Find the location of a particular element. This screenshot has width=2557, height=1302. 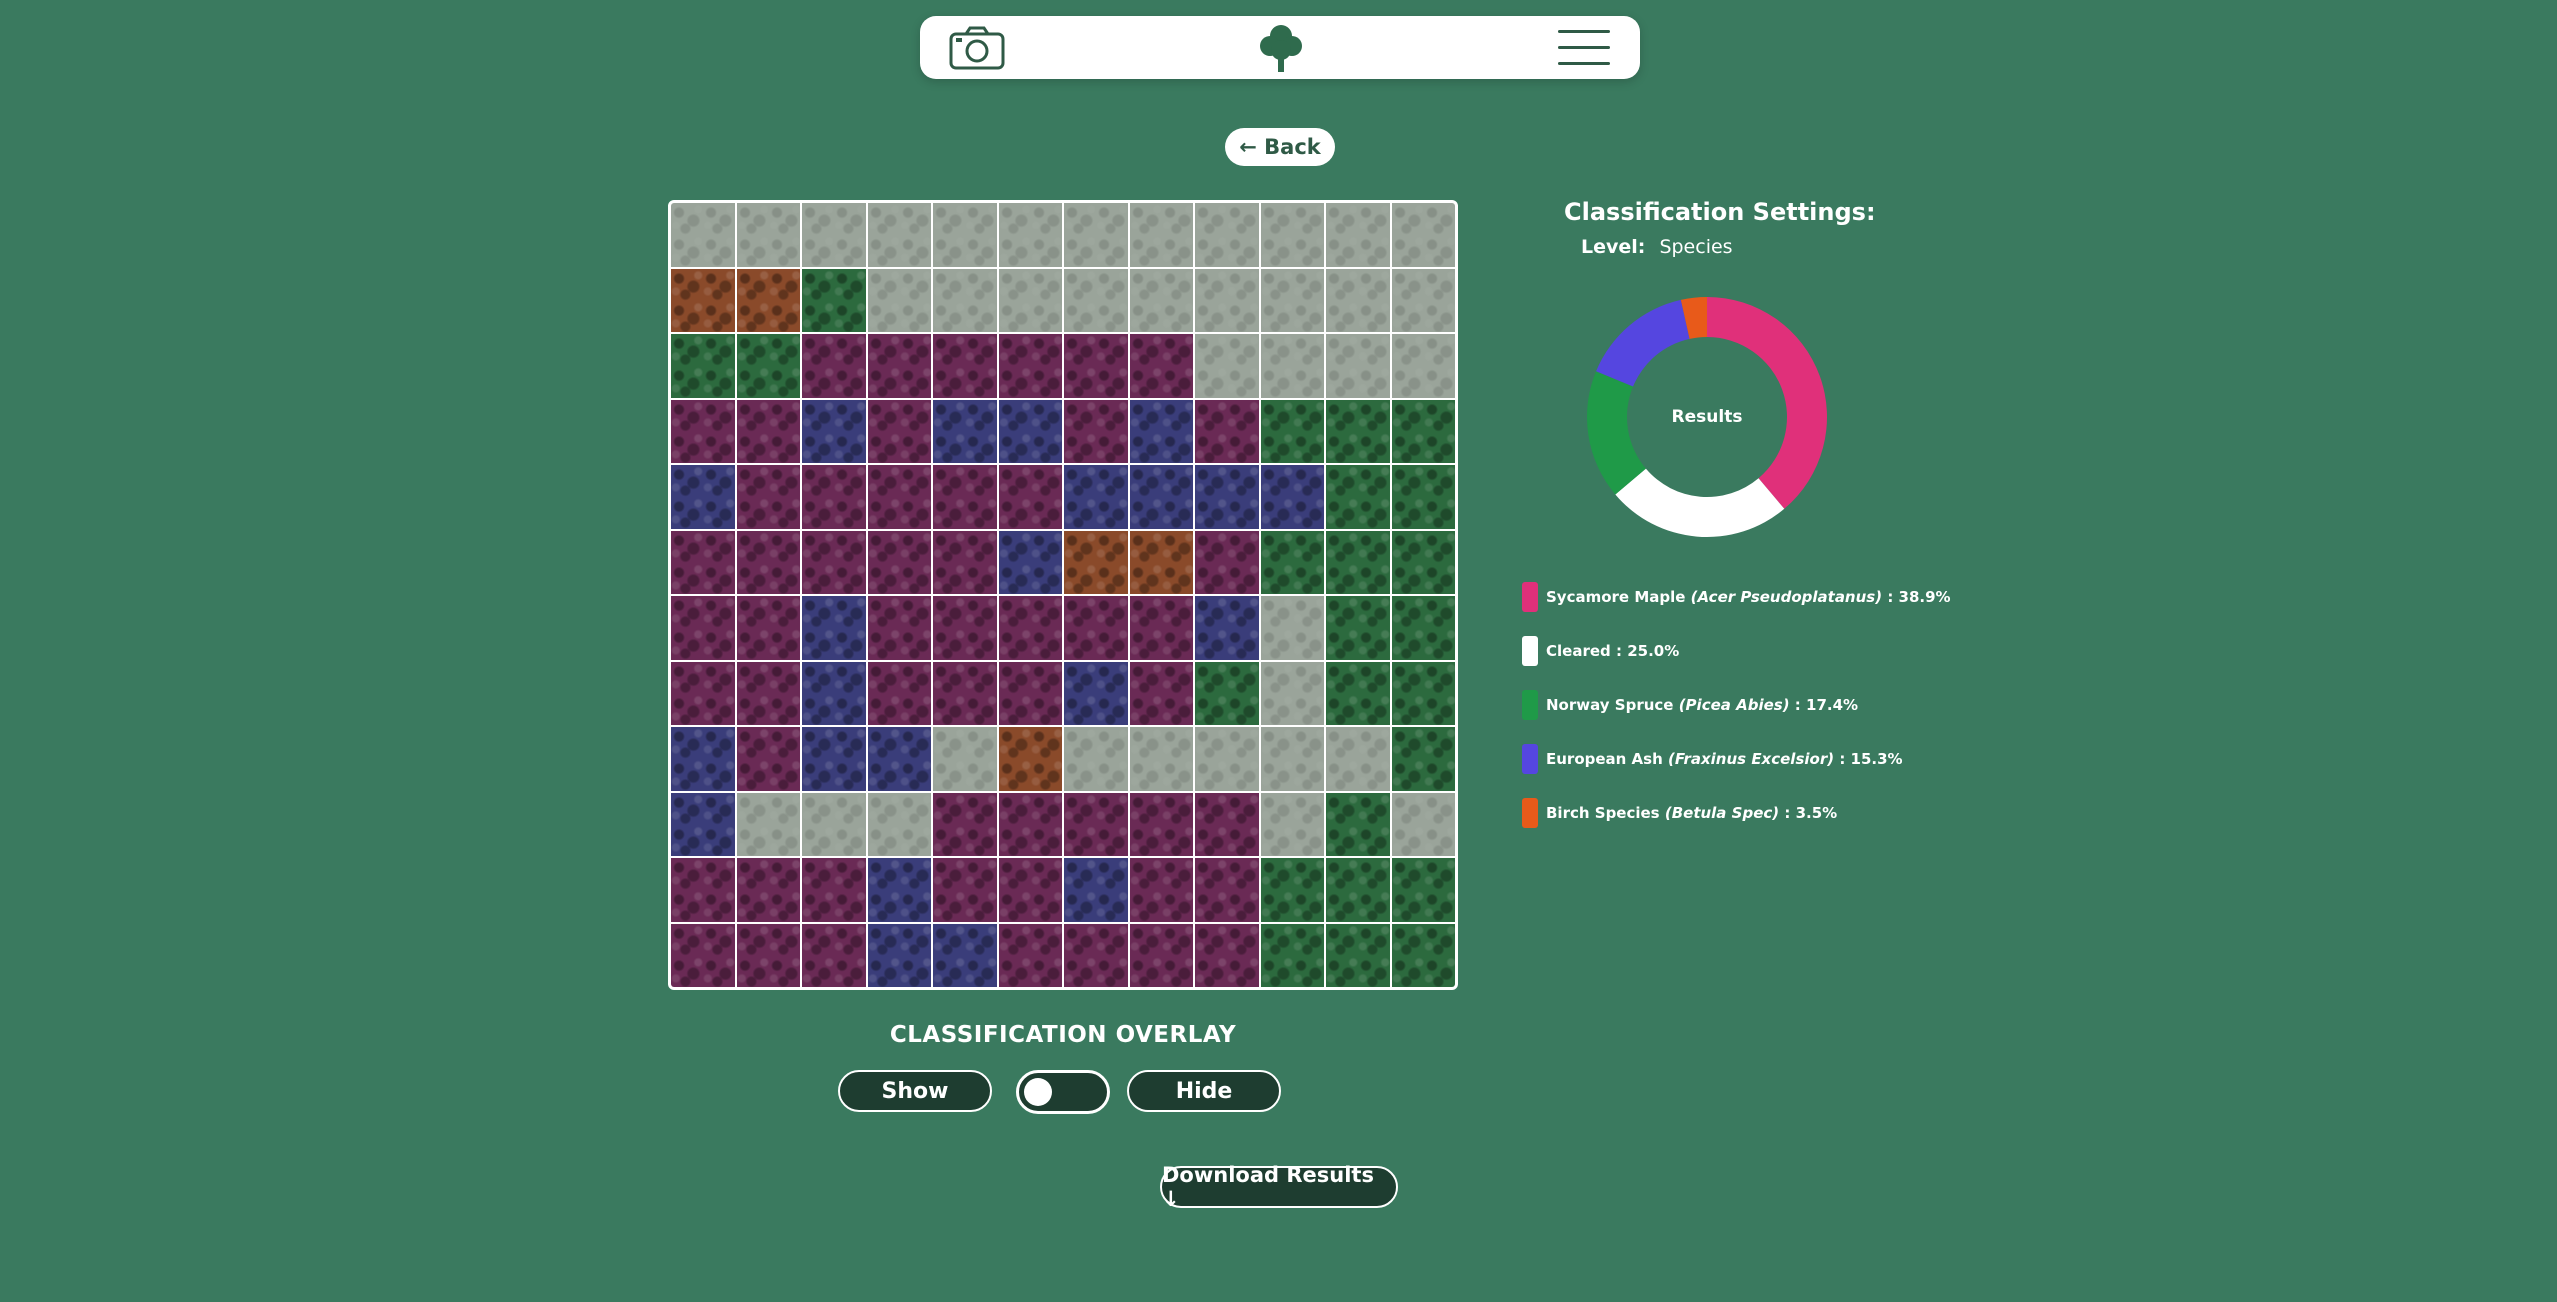

hamburger-menu-icon is located at coordinates (1584, 48).